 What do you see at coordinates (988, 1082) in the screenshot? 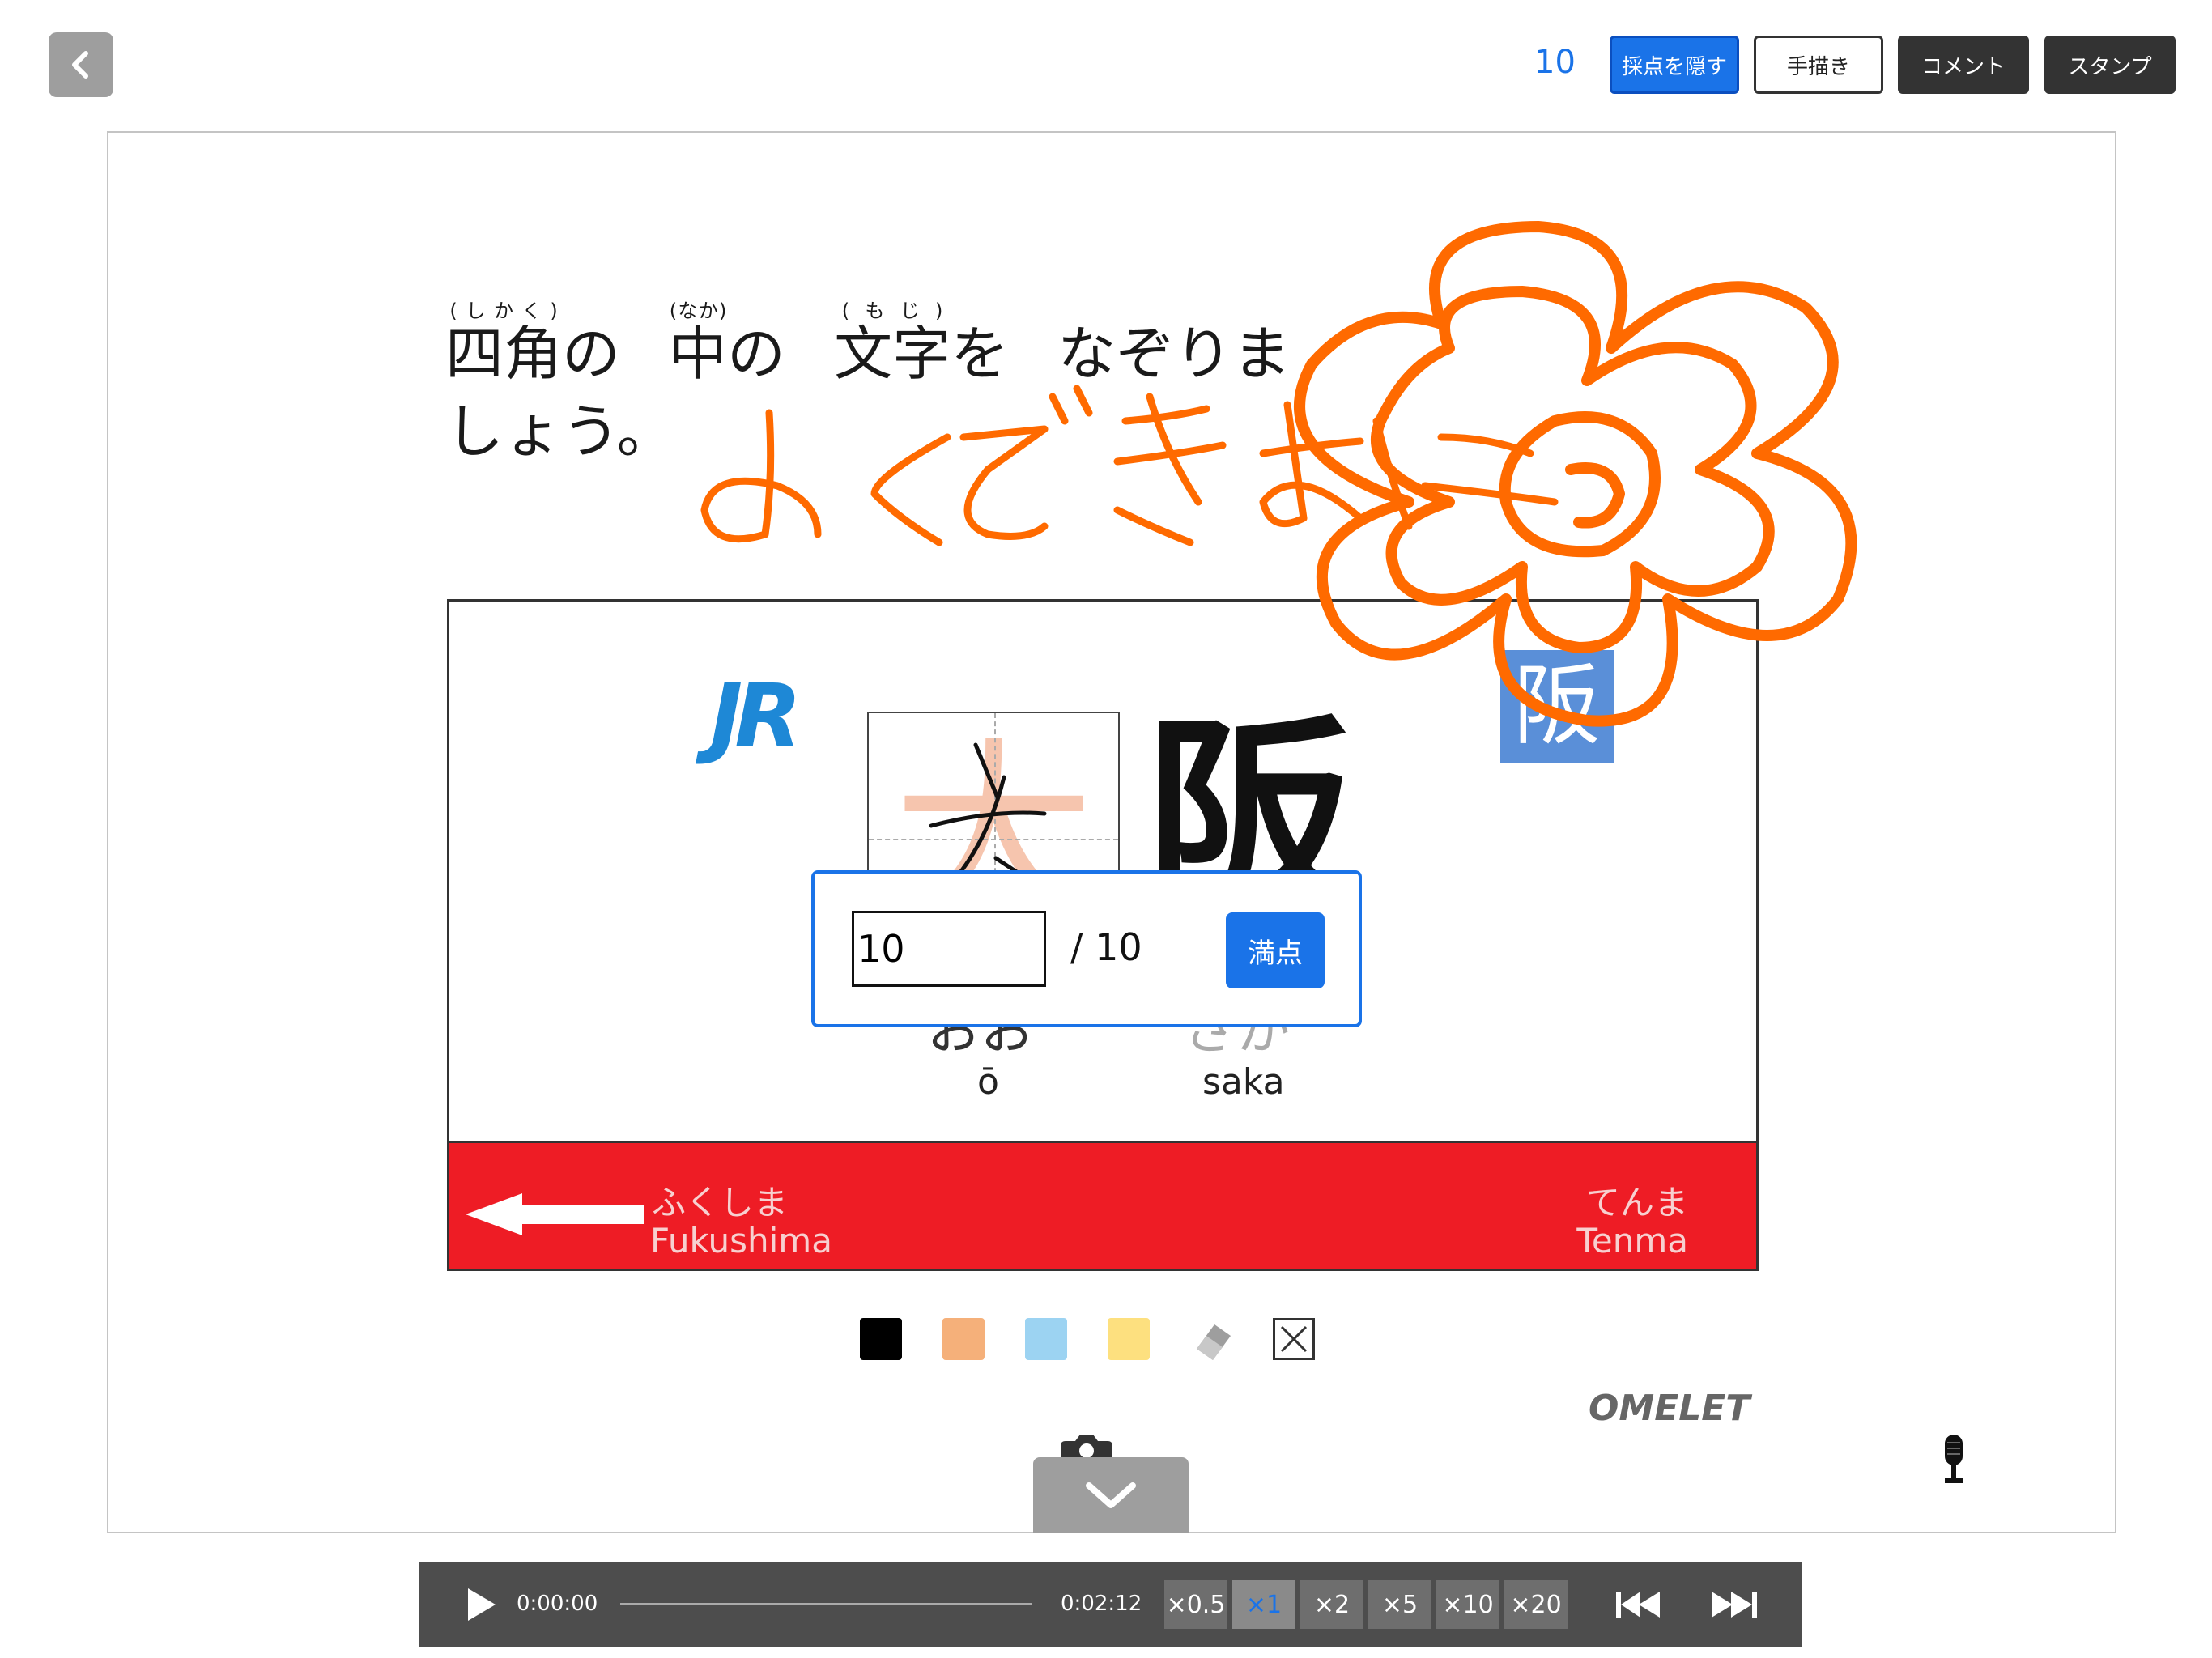
I see `romaji-reading-1: ō` at bounding box center [988, 1082].